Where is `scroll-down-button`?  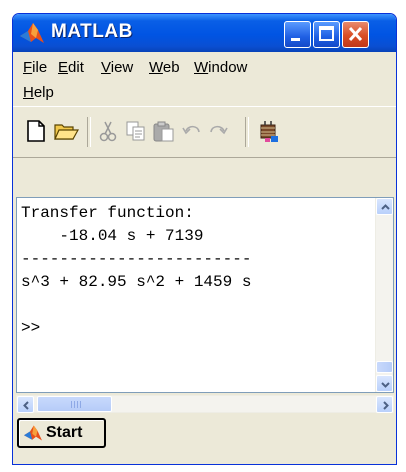
scroll-down-button is located at coordinates (384, 383).